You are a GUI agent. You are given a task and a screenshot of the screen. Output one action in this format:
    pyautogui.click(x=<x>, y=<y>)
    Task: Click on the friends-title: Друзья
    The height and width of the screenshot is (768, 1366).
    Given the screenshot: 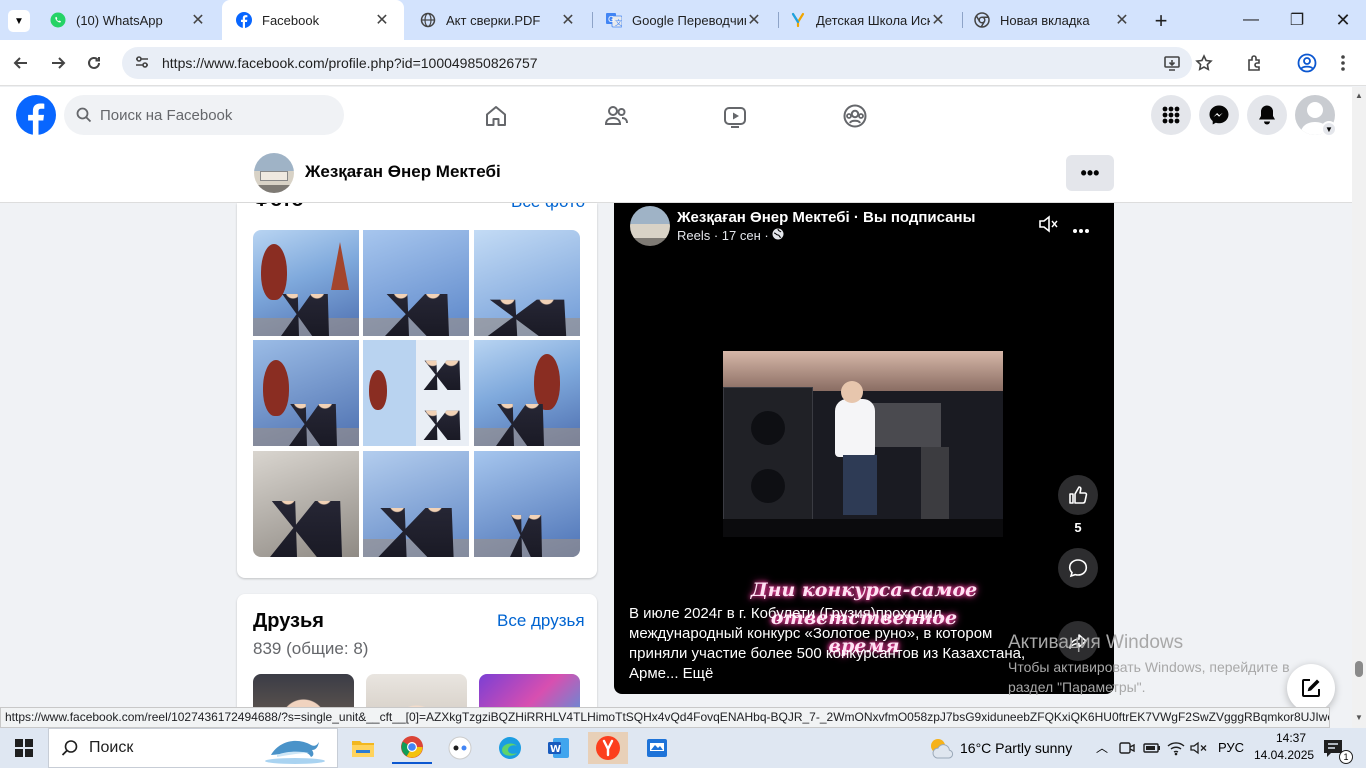 What is the action you would take?
    pyautogui.click(x=288, y=621)
    